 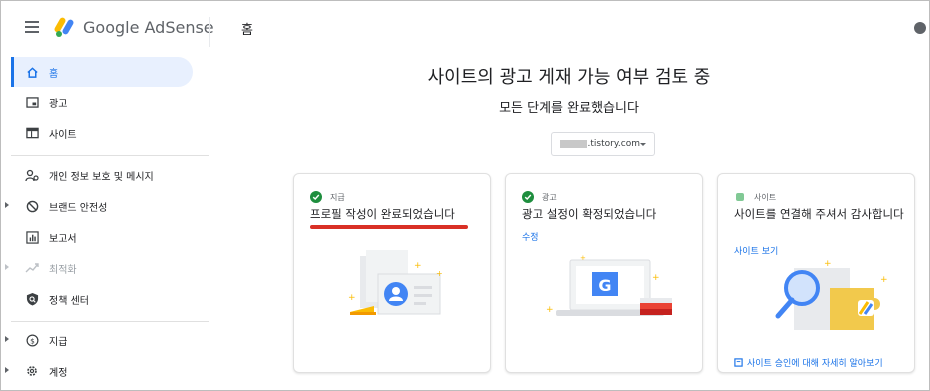 What do you see at coordinates (613, 144) in the screenshot?
I see `site-selector-value: .tistory.com` at bounding box center [613, 144].